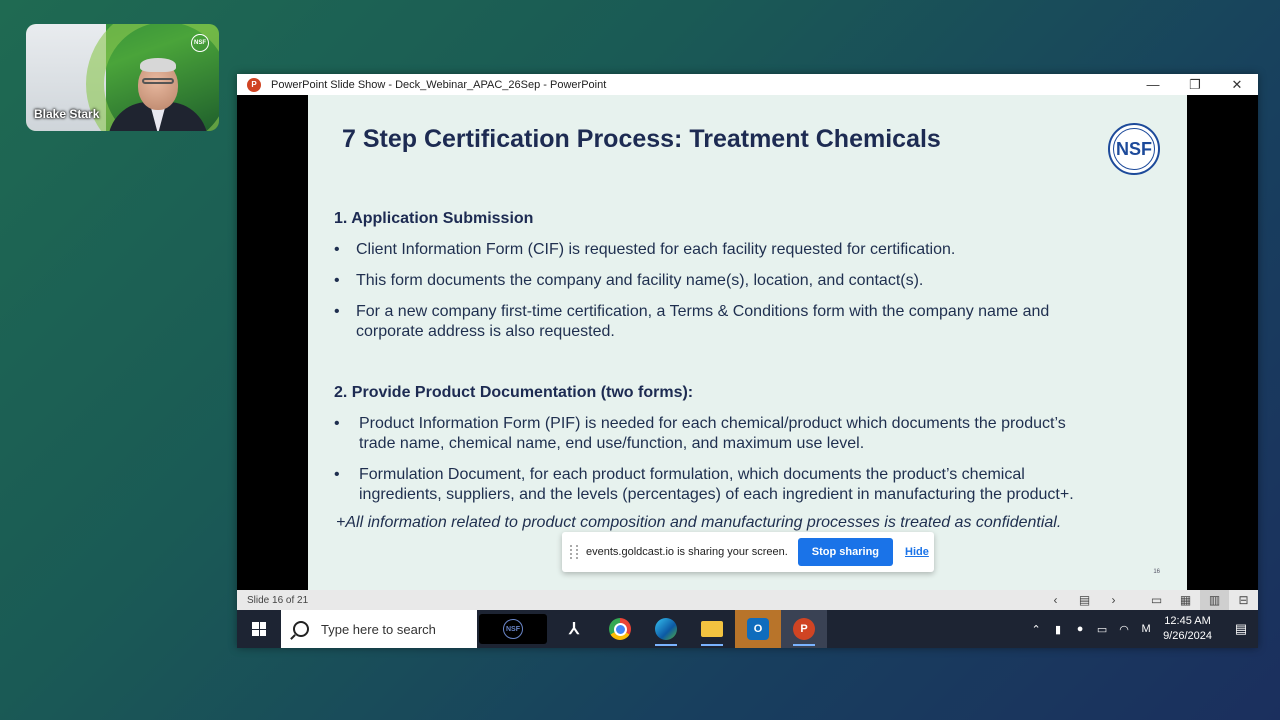  I want to click on webcam-tile: NSF Blake Stark, so click(122, 77).